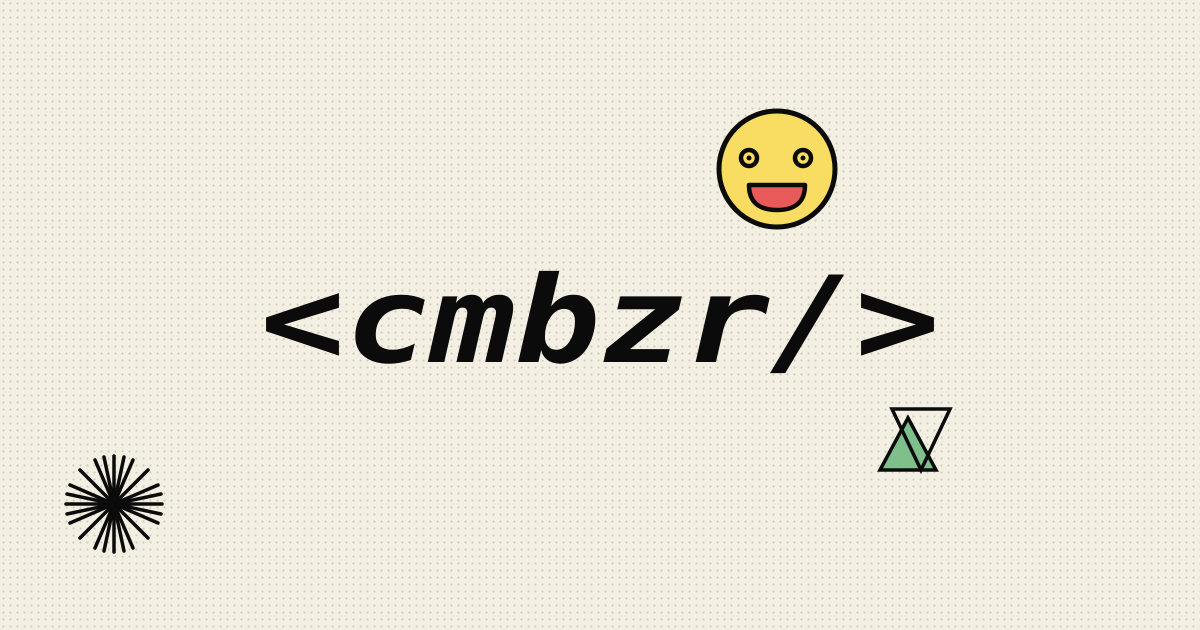 This screenshot has height=630, width=1200. I want to click on logo-wordmark: <cmbzr/>, so click(600, 321).